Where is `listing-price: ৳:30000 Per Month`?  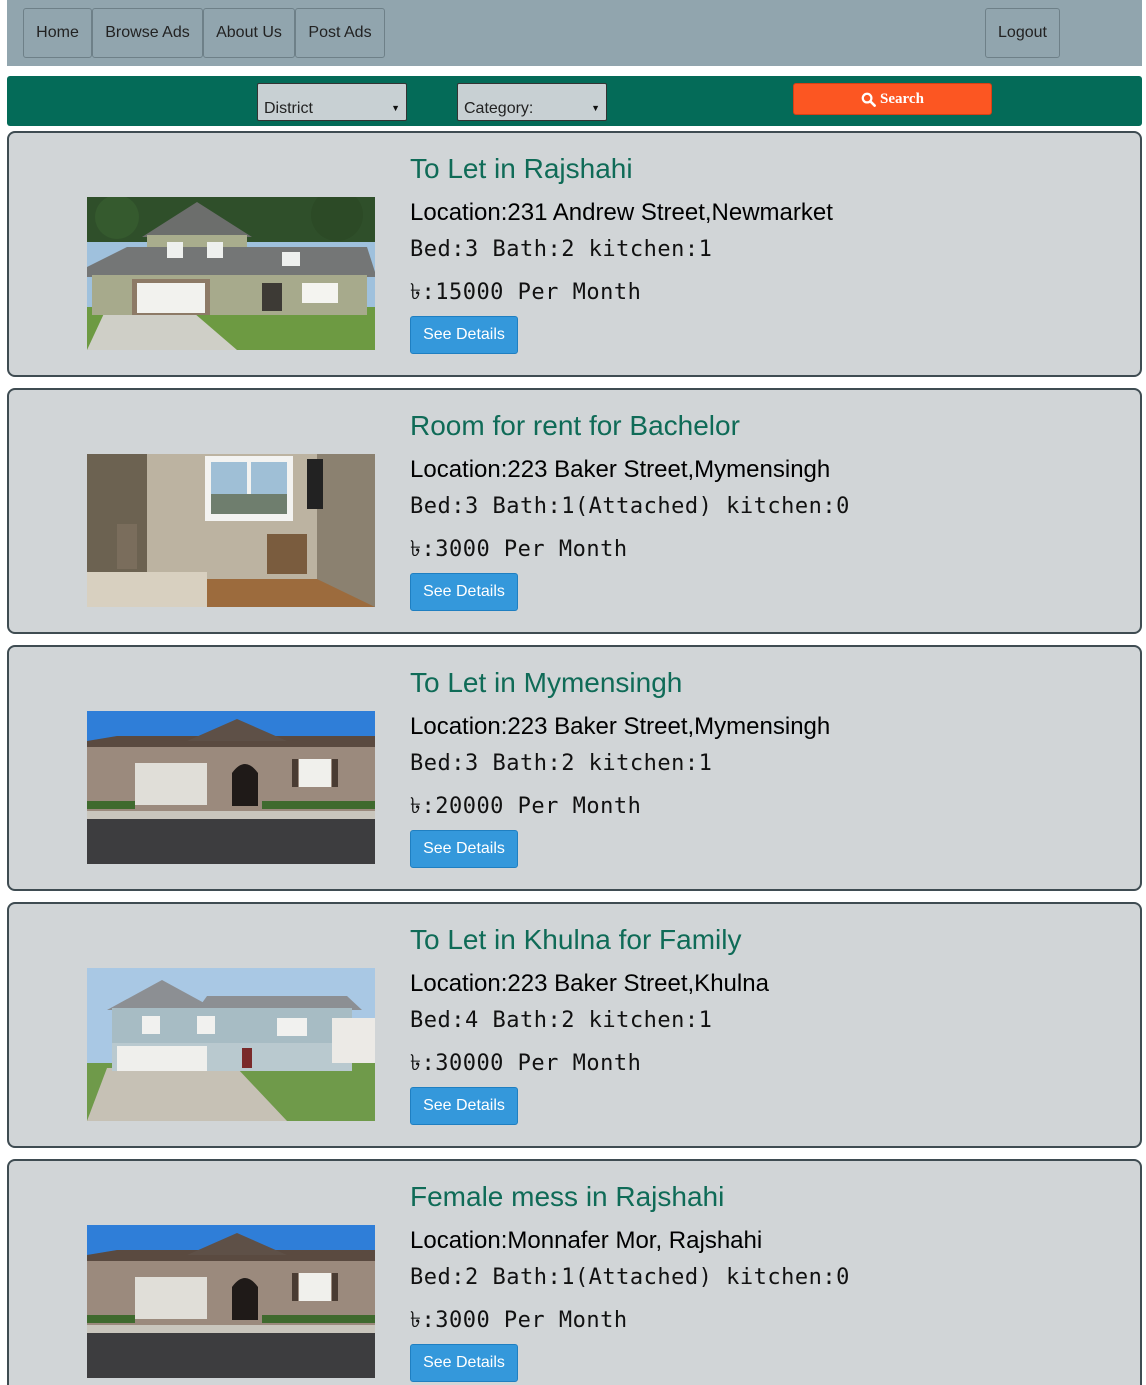
listing-price: ৳:30000 Per Month is located at coordinates (526, 1063).